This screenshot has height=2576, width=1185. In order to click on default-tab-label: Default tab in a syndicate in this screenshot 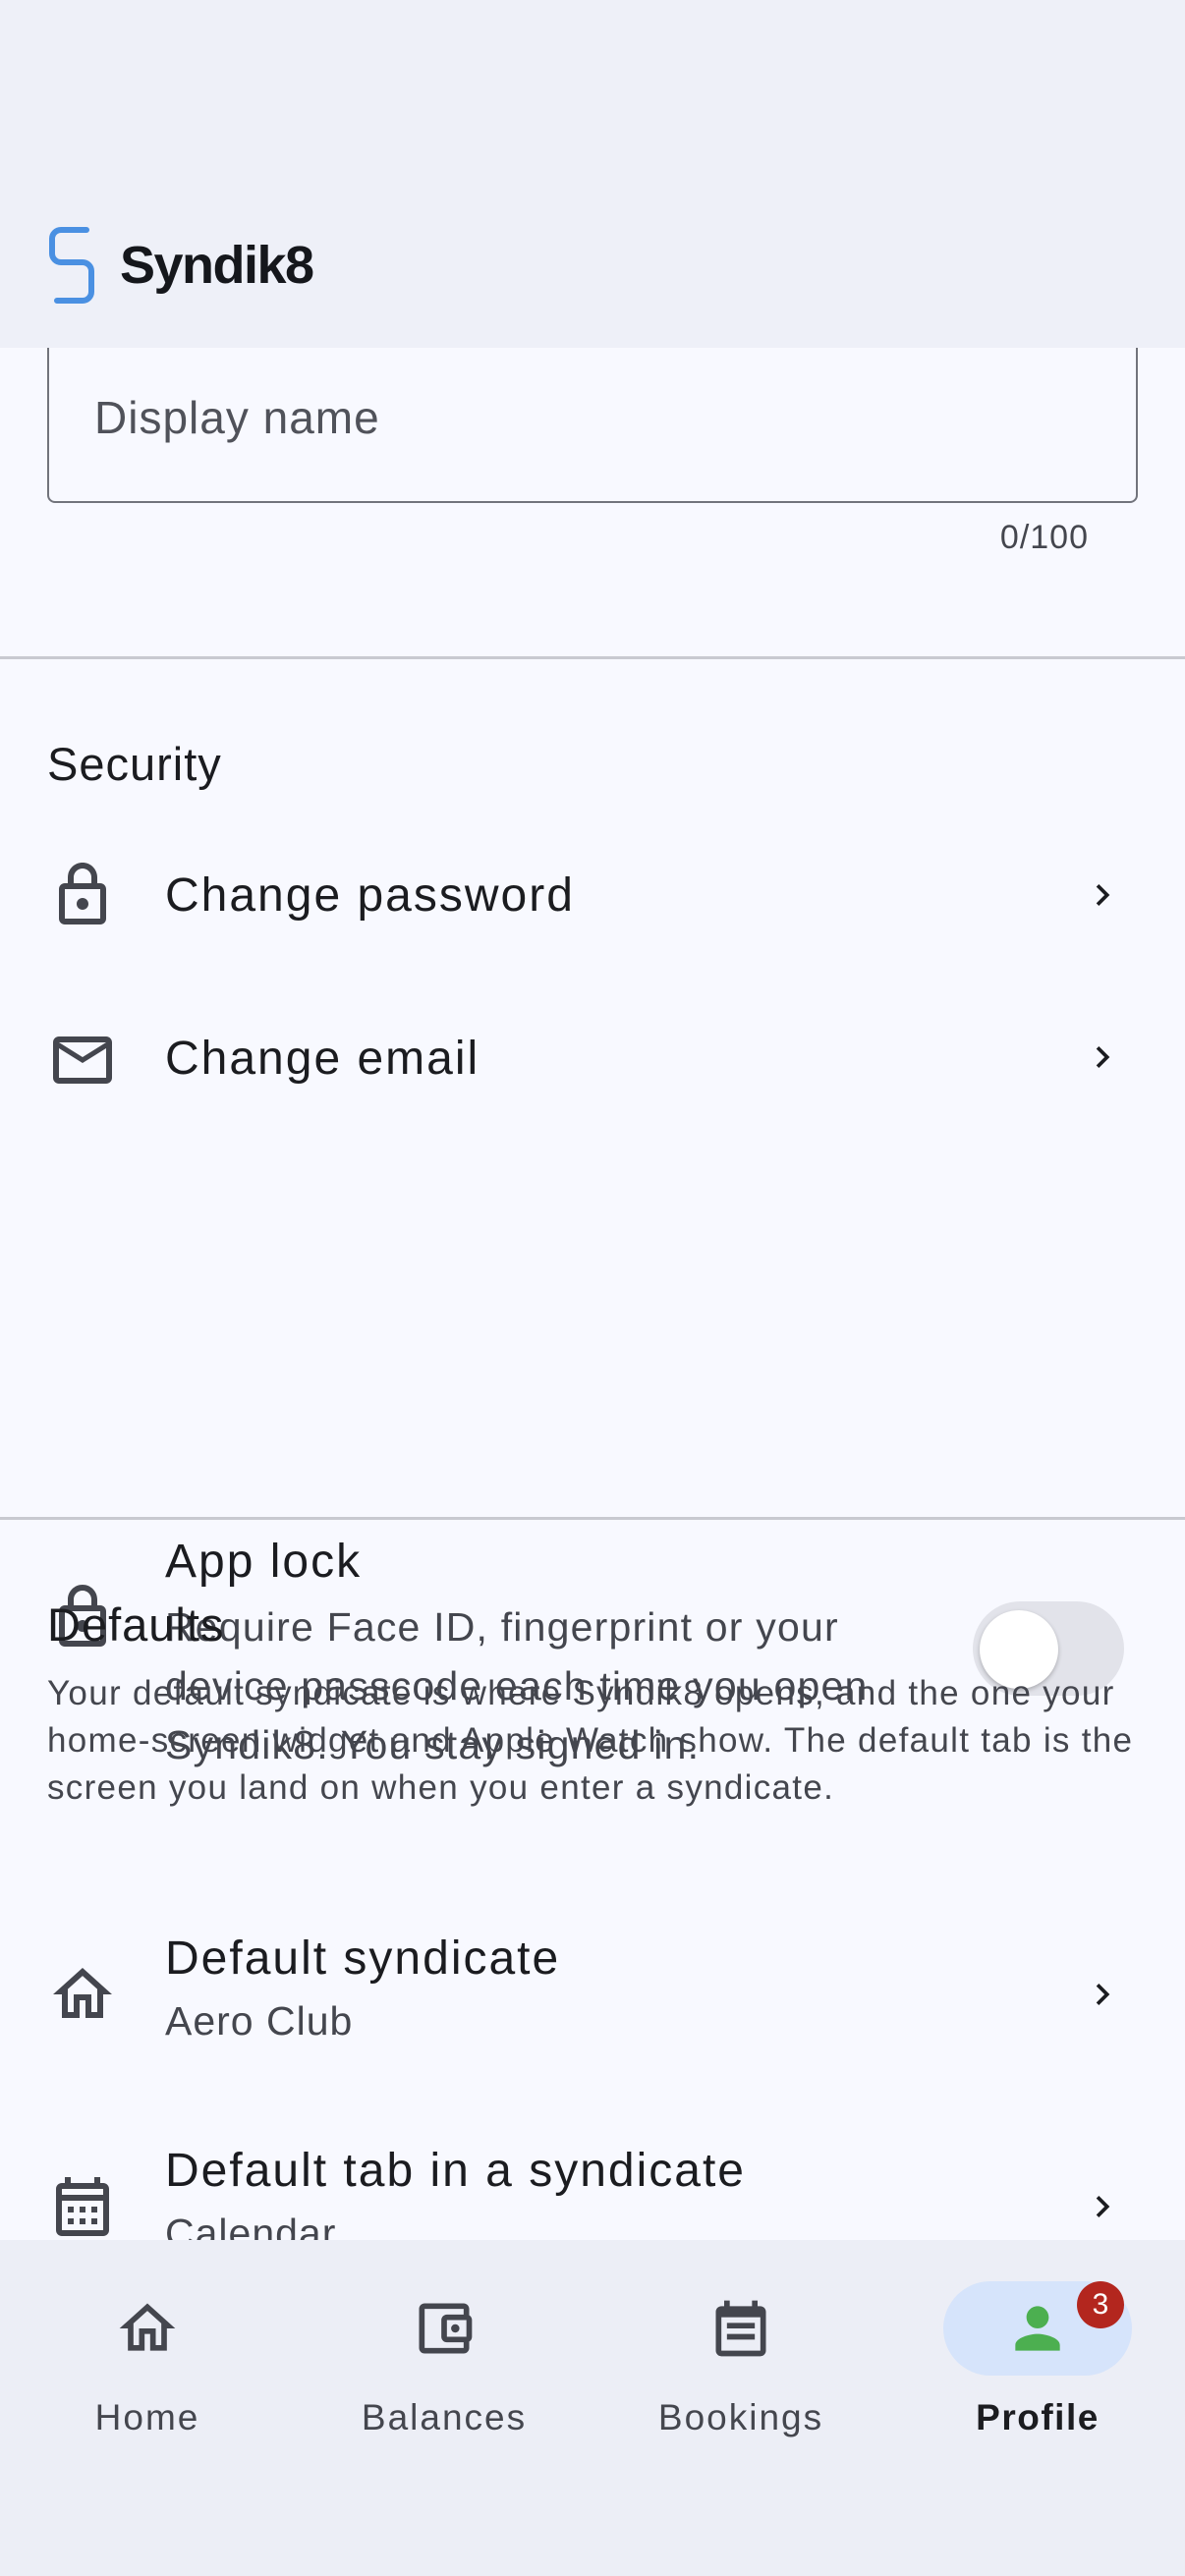, I will do `click(456, 2171)`.